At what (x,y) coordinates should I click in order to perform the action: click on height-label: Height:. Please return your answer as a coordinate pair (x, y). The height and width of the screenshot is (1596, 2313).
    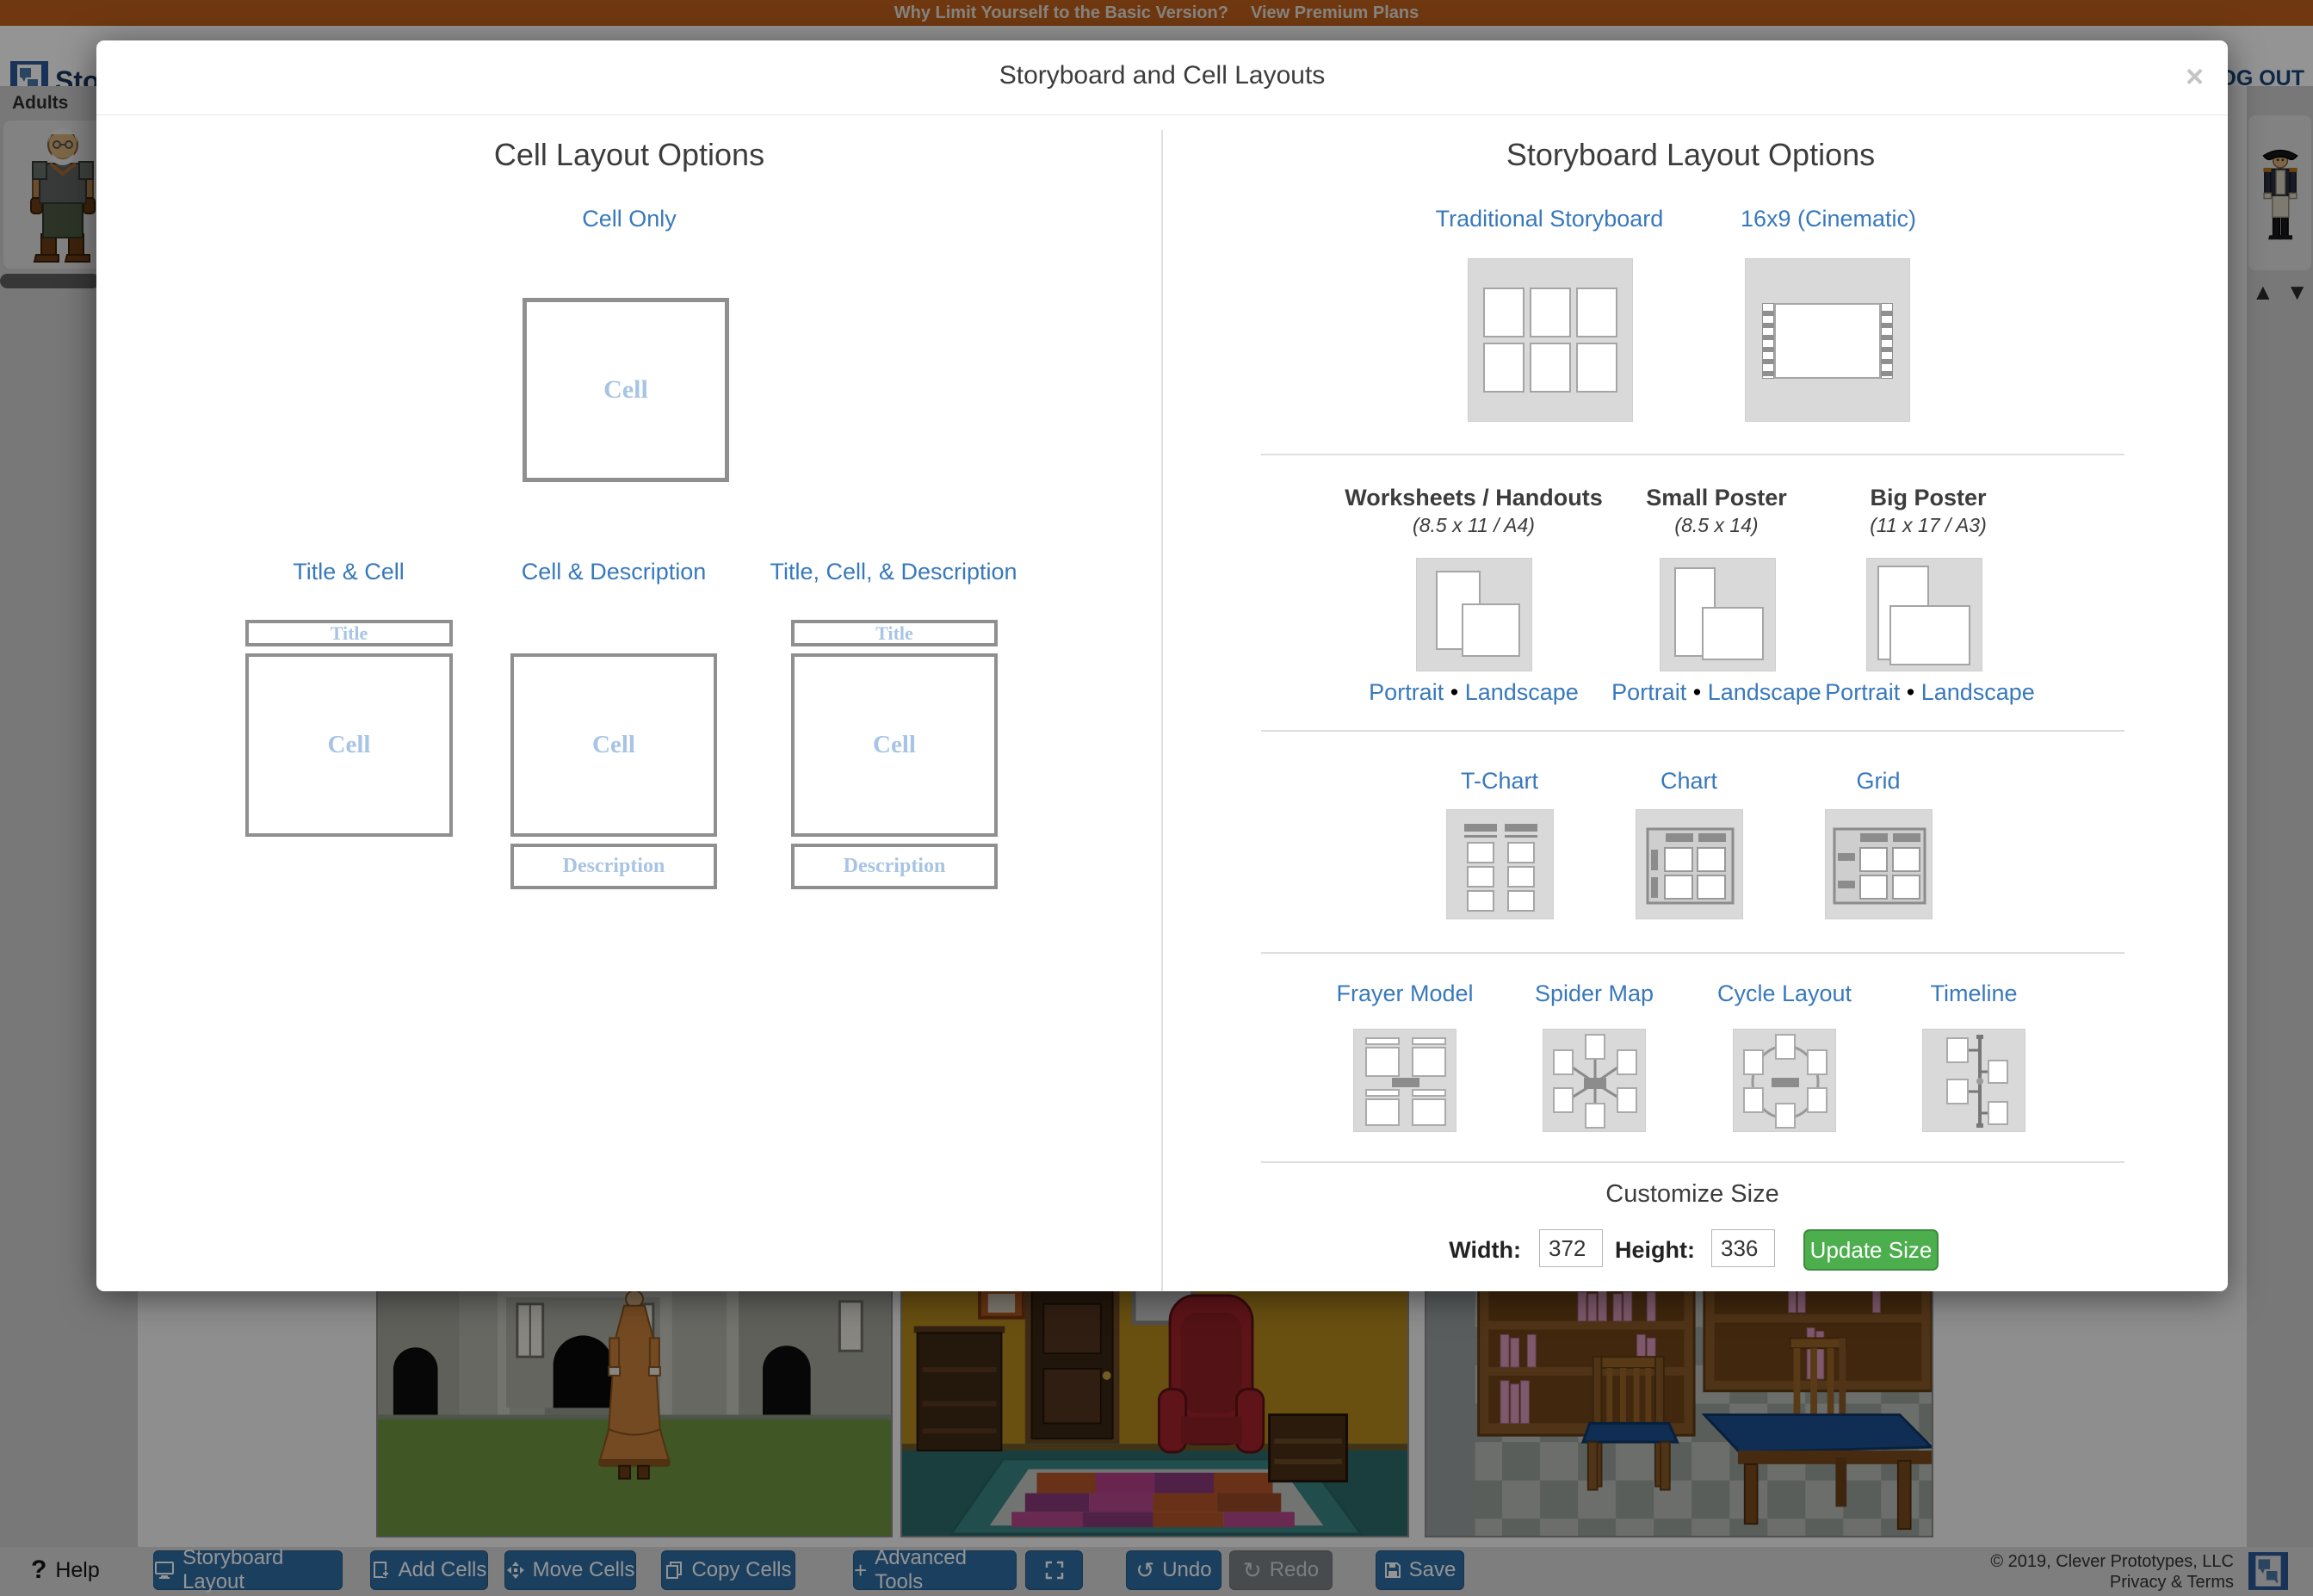
    Looking at the image, I should click on (1655, 1250).